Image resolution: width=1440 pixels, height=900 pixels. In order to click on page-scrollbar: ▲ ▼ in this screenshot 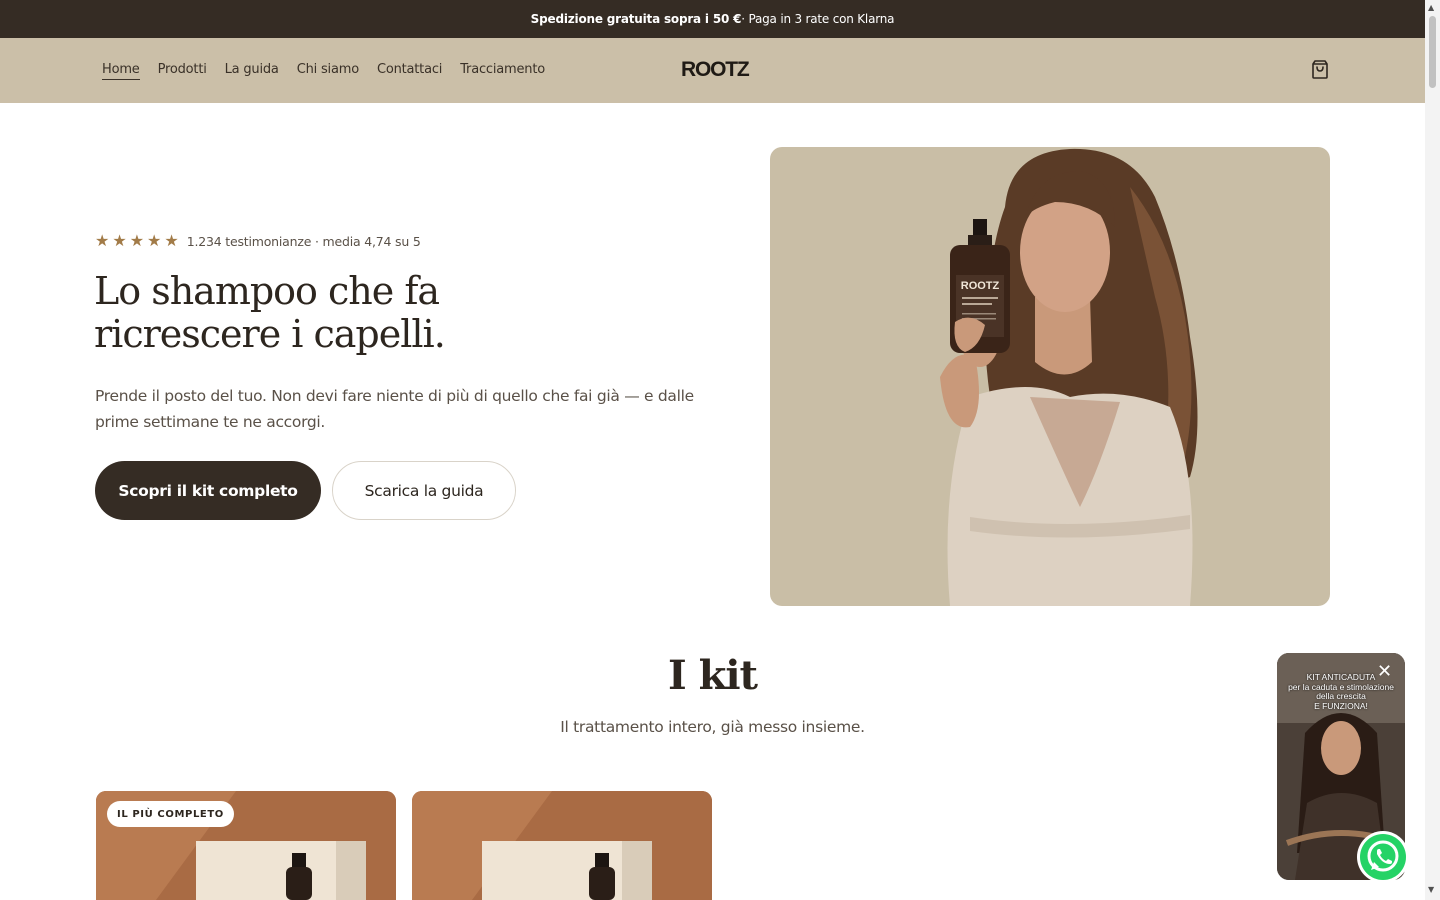, I will do `click(1432, 450)`.